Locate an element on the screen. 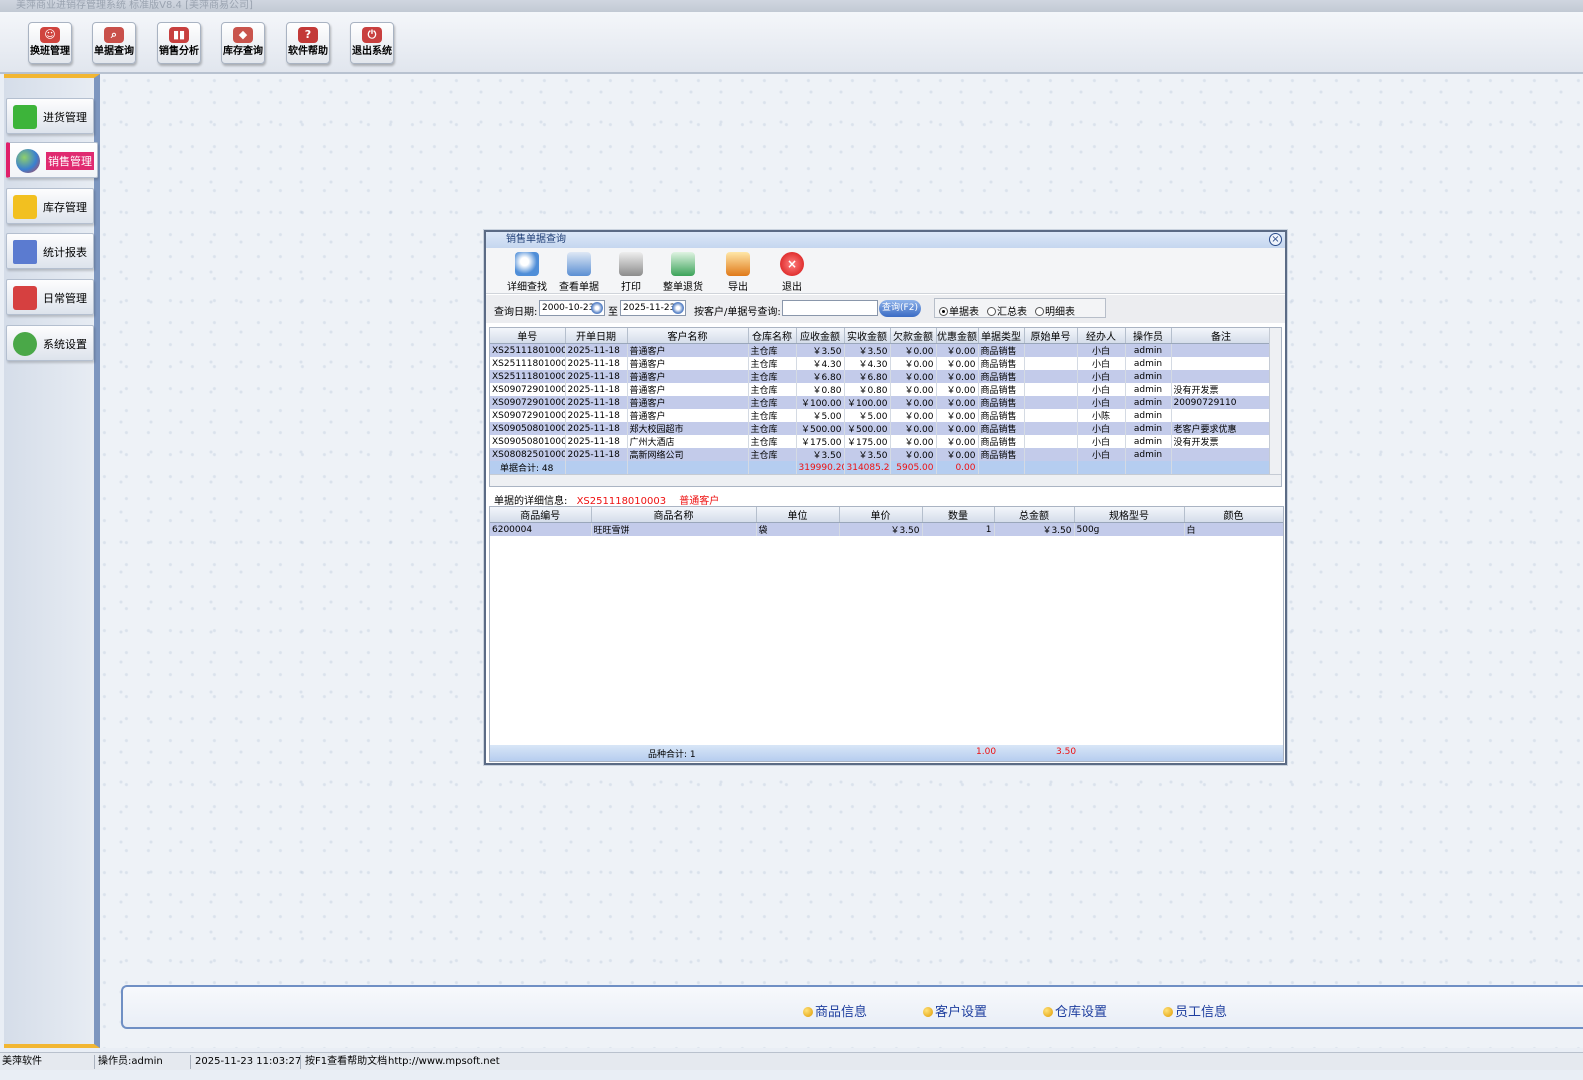 The width and height of the screenshot is (1583, 1080). radio-summary-table: 汇总表 is located at coordinates (1007, 310).